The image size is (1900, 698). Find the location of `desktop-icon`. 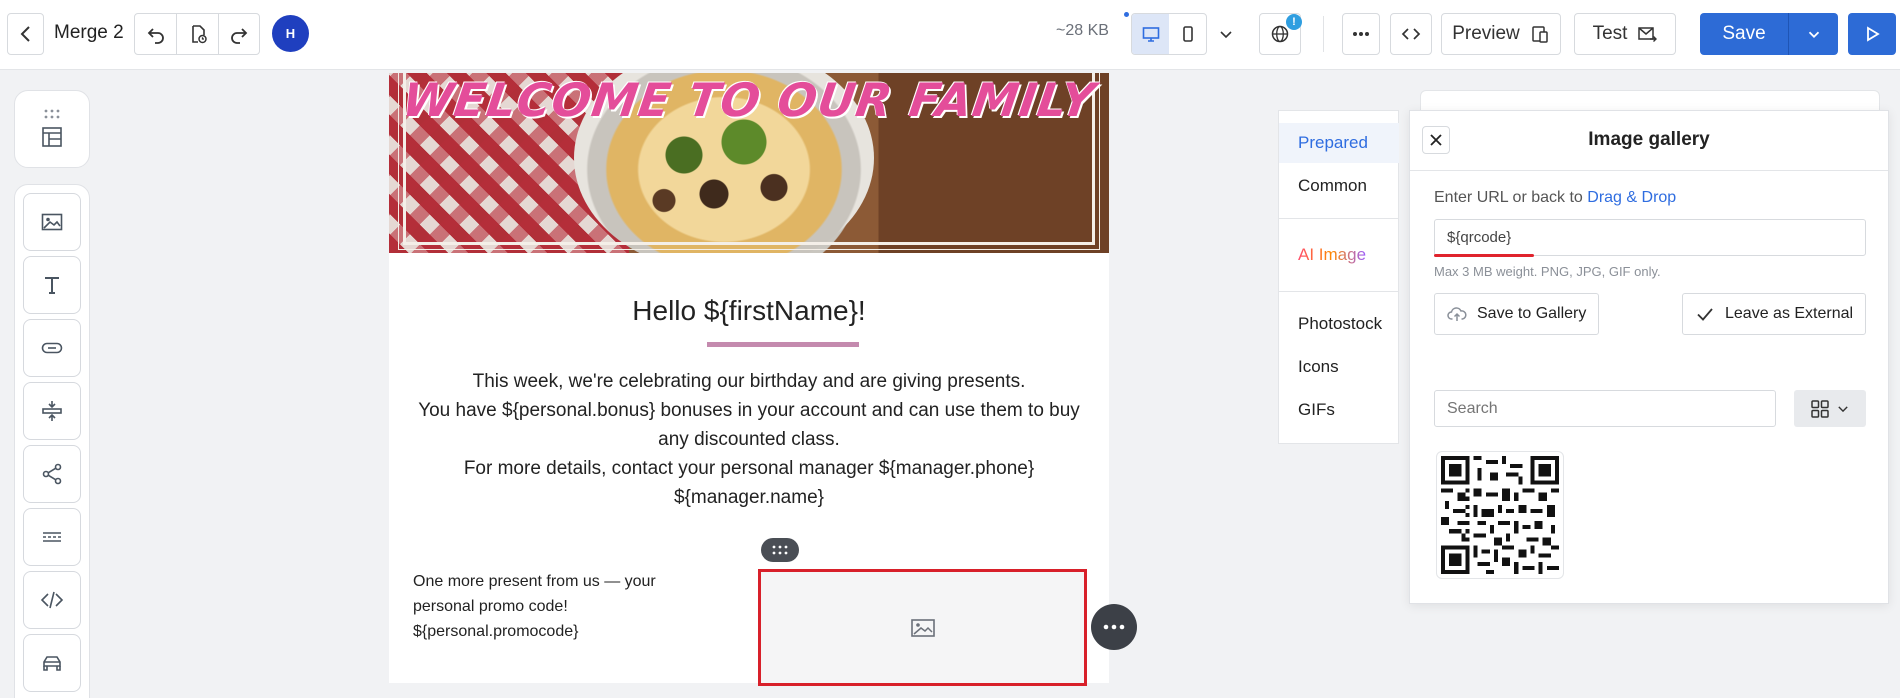

desktop-icon is located at coordinates (1150, 34).